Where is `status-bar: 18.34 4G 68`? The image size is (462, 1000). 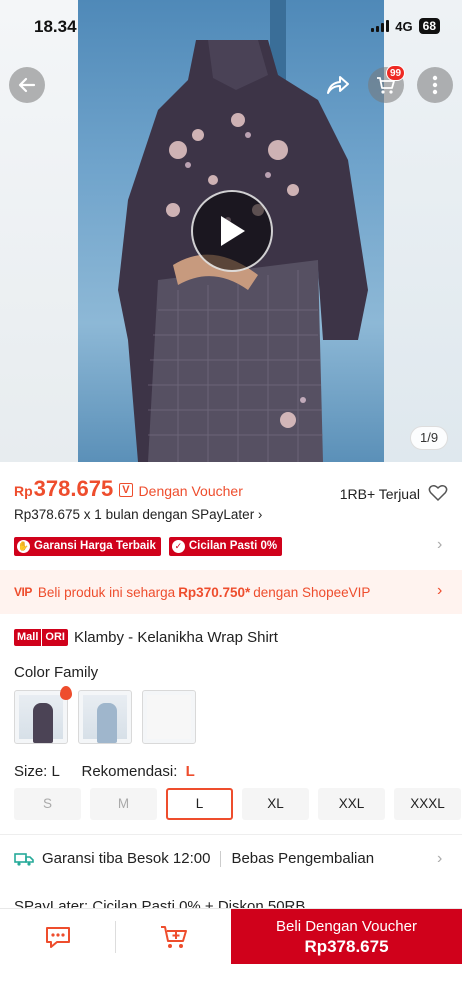
status-bar: 18.34 4G 68 is located at coordinates (231, 28).